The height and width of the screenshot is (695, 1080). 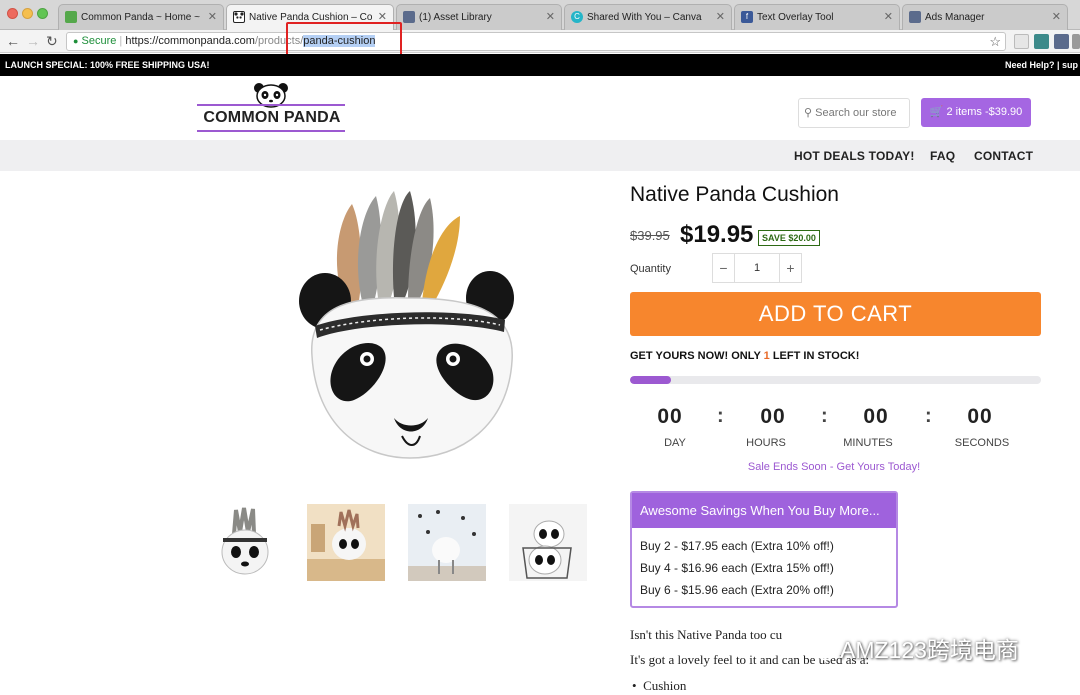 What do you see at coordinates (821, 650) in the screenshot?
I see `wechat-icon` at bounding box center [821, 650].